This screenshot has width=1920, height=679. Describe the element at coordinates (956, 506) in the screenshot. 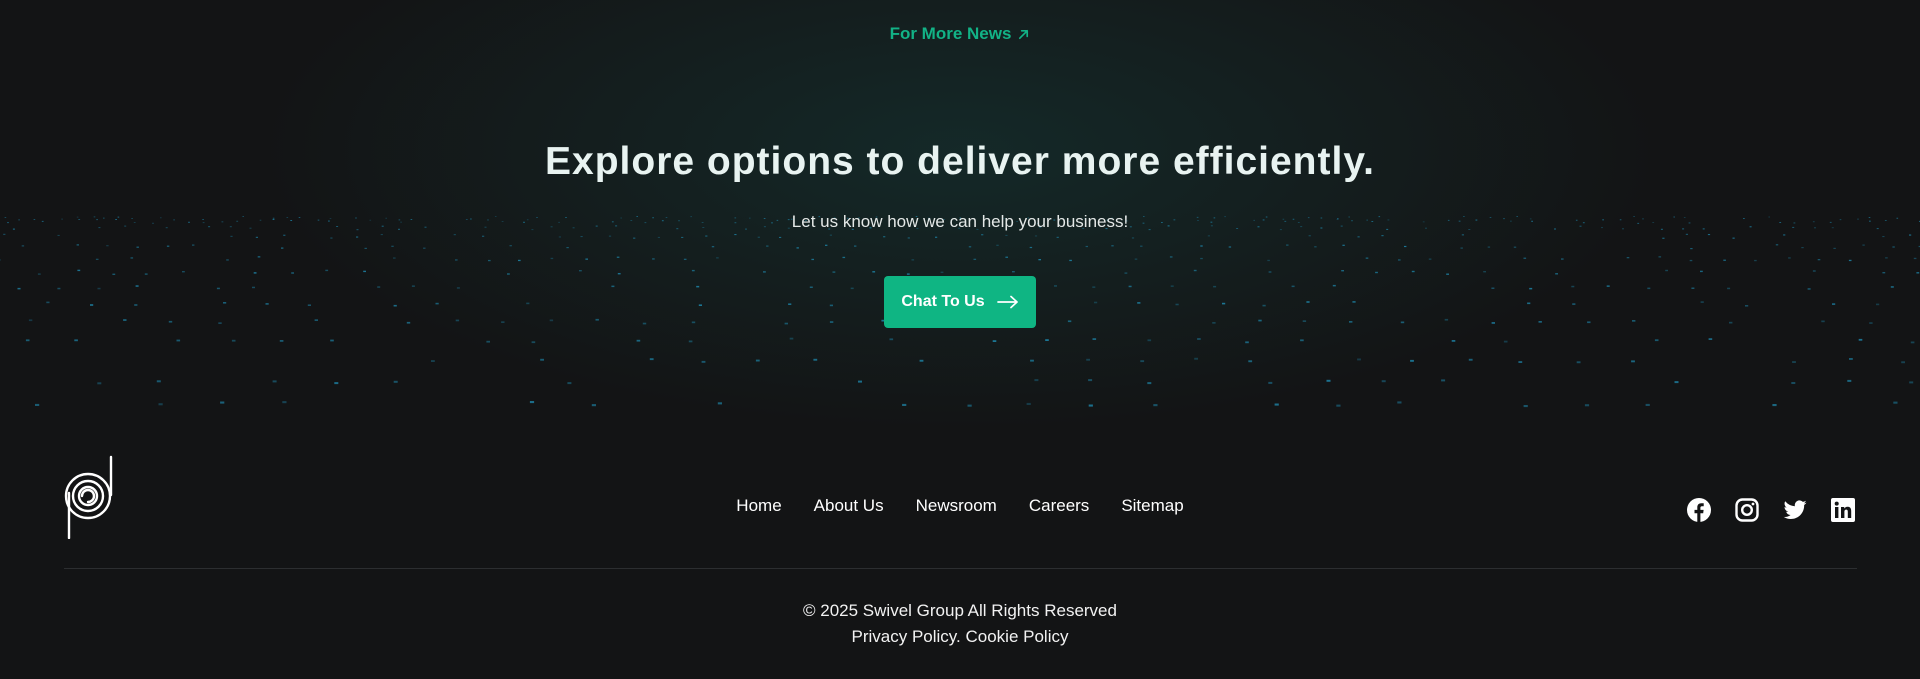

I see `footer-nav-newsroom: Newsroom` at that location.